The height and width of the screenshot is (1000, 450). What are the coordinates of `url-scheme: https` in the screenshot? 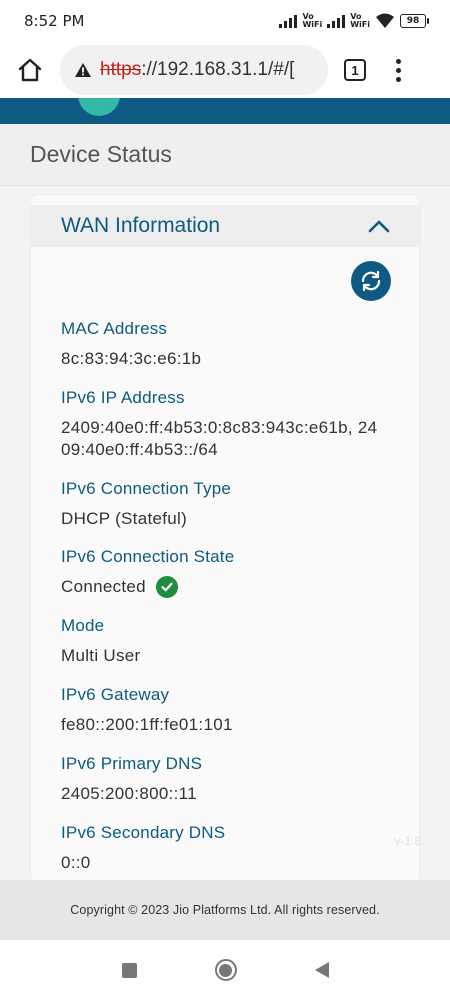 It's located at (121, 69).